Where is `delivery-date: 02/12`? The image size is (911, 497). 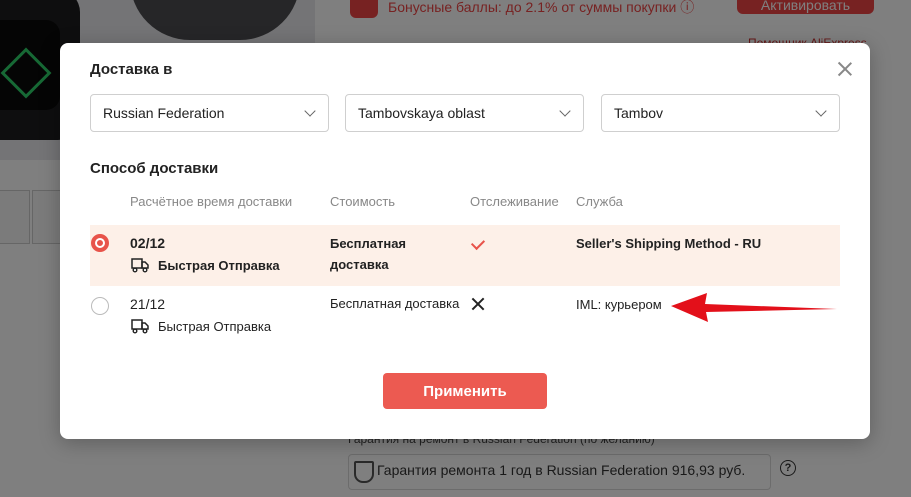 delivery-date: 02/12 is located at coordinates (148, 243).